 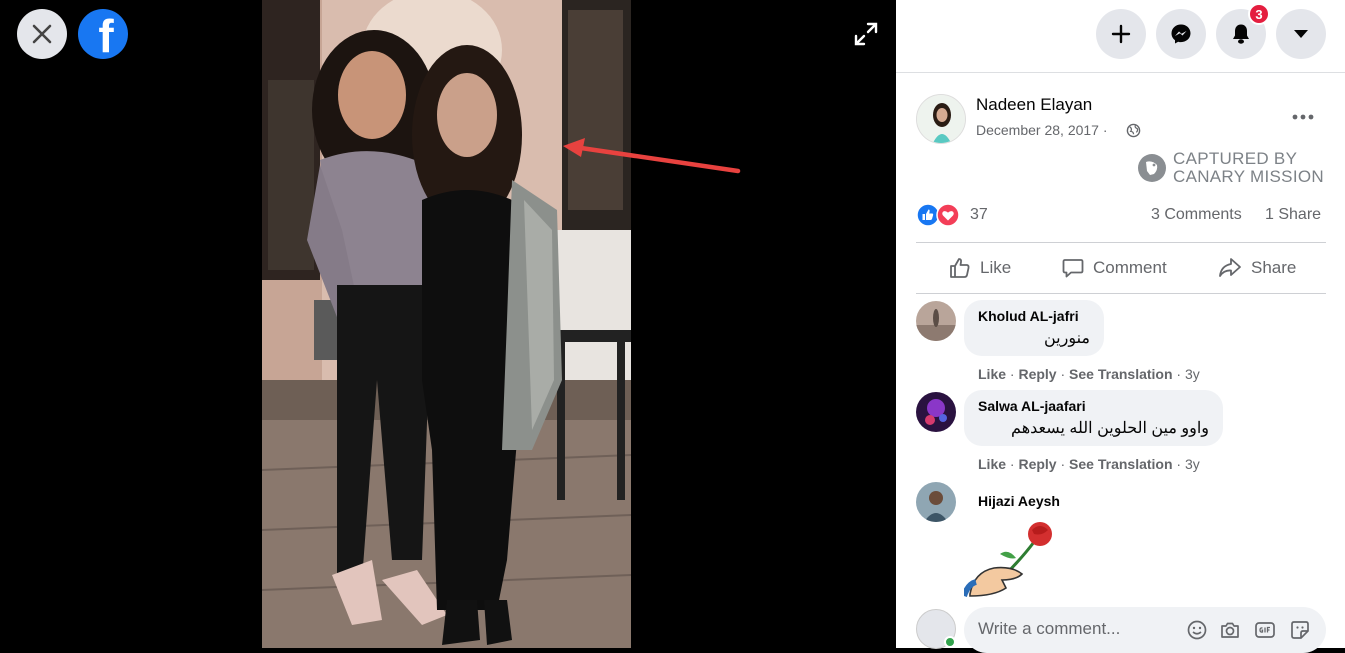 What do you see at coordinates (1034, 328) in the screenshot?
I see `comment-bubble: Kholud AL-jafri منورين` at bounding box center [1034, 328].